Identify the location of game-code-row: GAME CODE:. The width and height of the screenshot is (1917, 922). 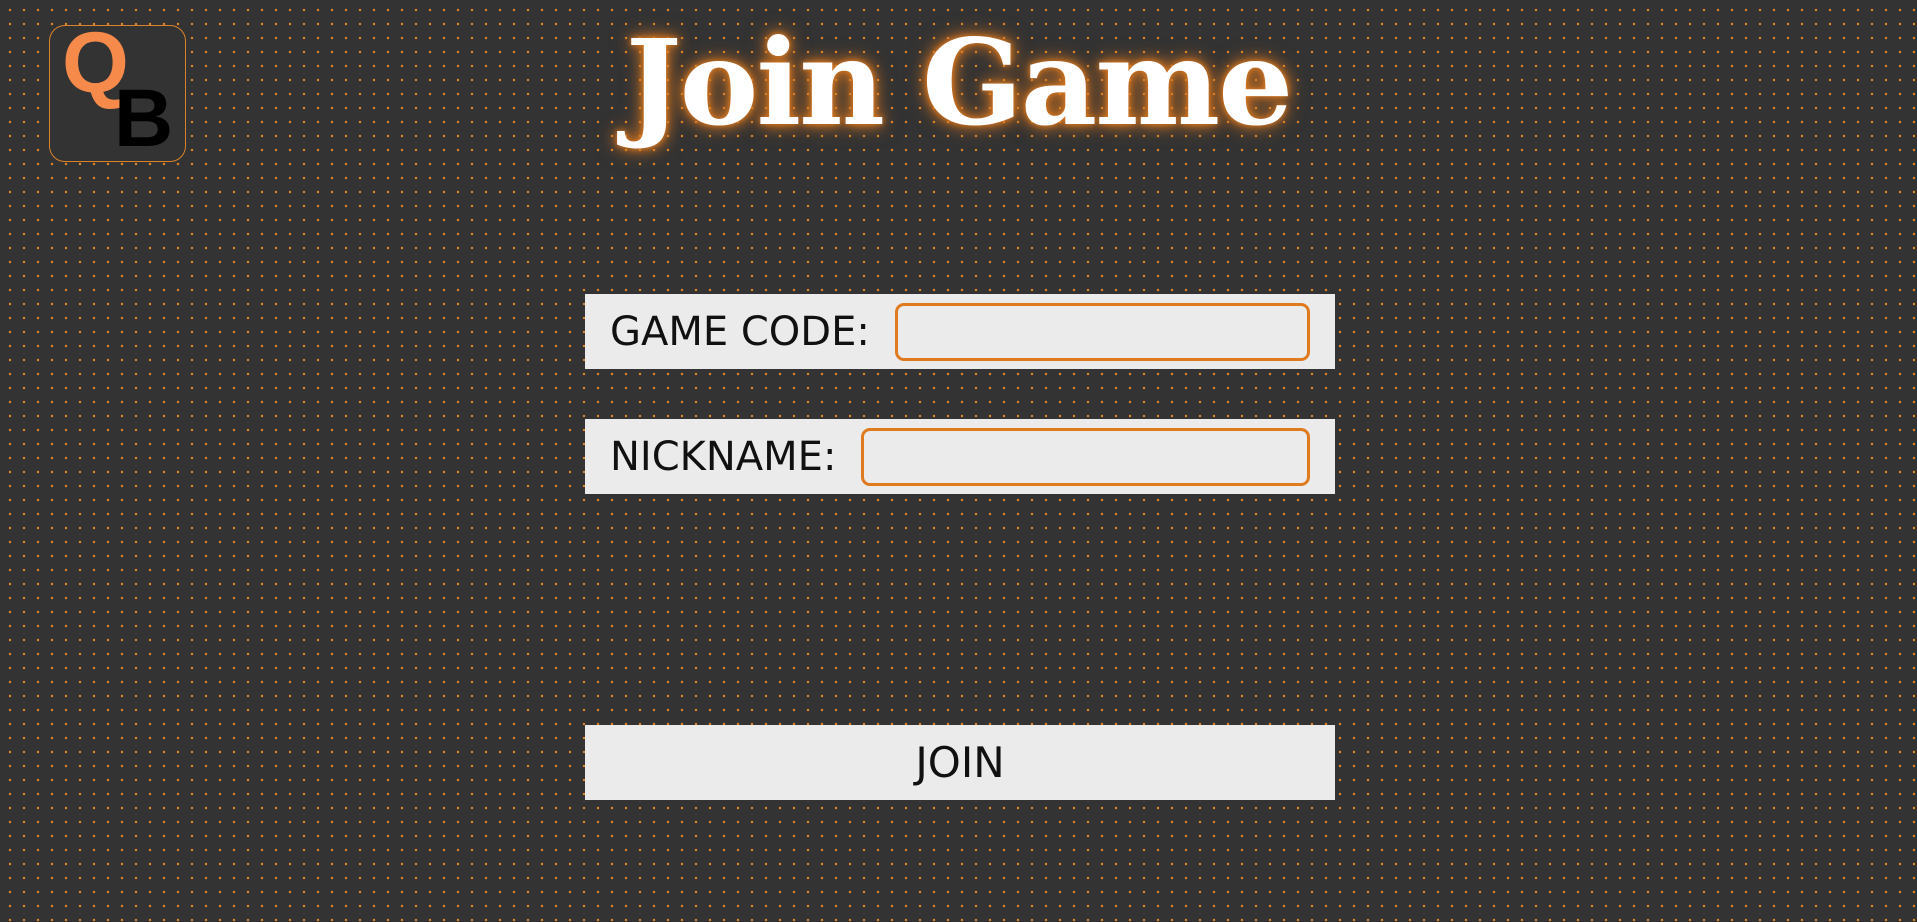
(960, 331).